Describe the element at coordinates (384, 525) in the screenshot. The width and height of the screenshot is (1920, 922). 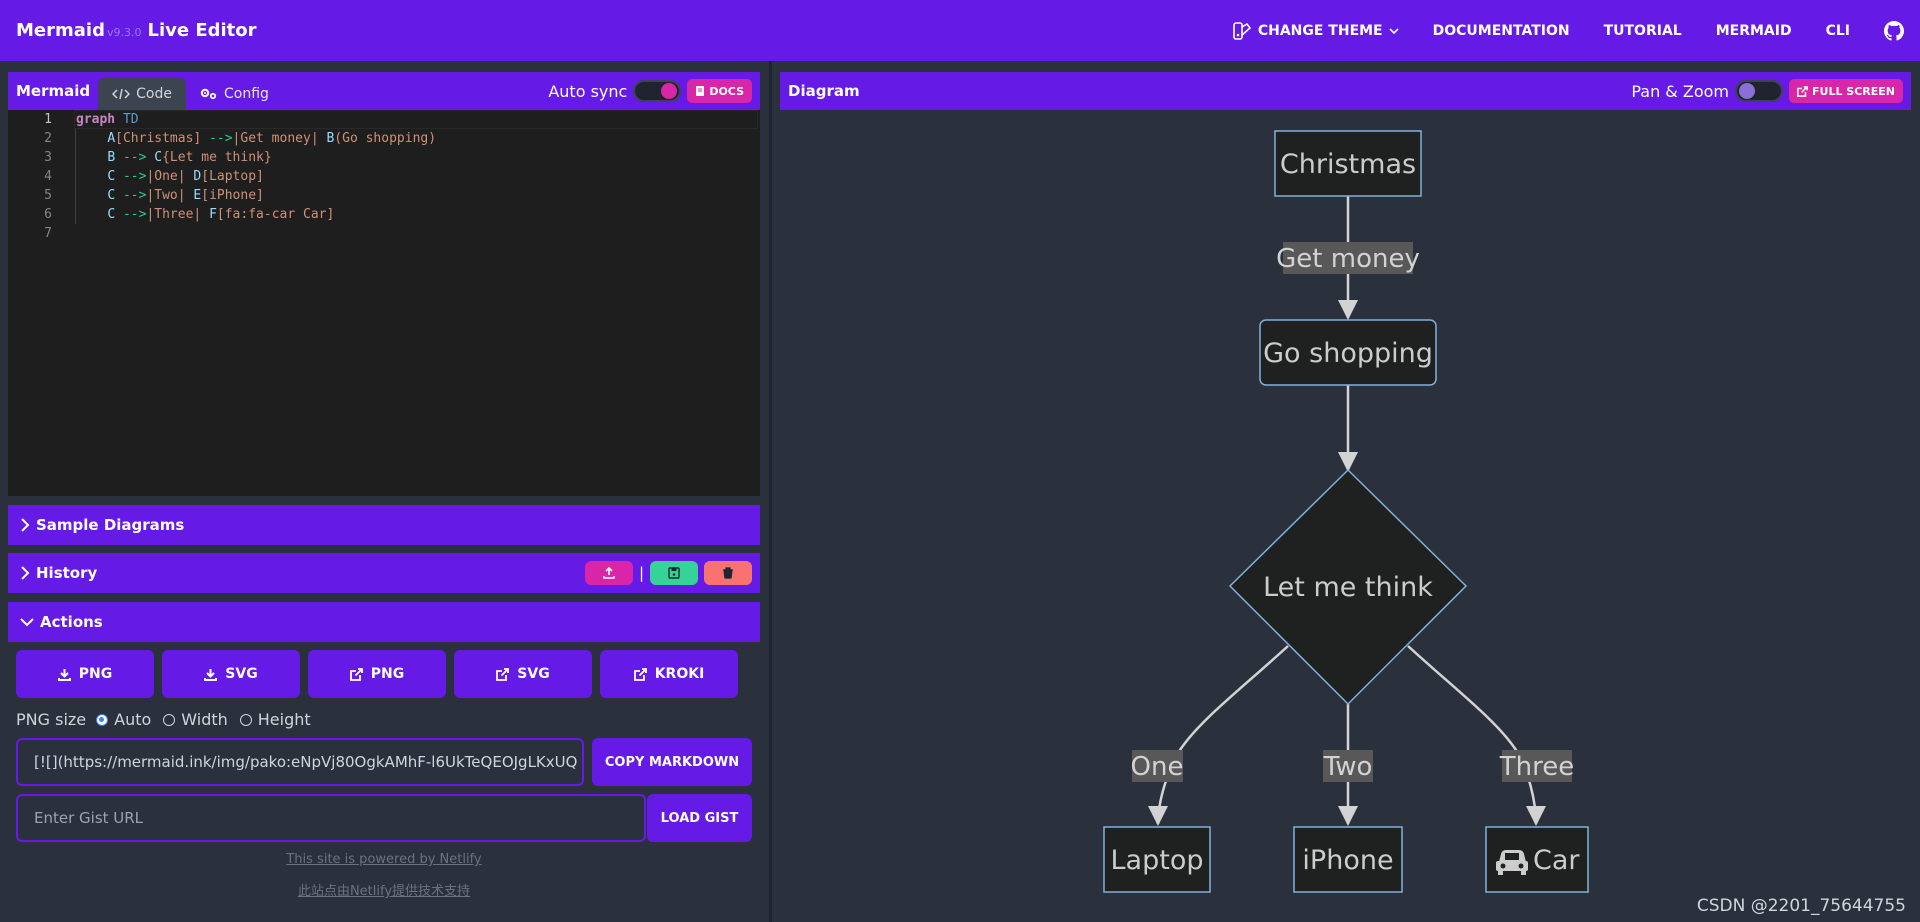
I see `sample-diagrams-section: Sample Diagrams` at that location.